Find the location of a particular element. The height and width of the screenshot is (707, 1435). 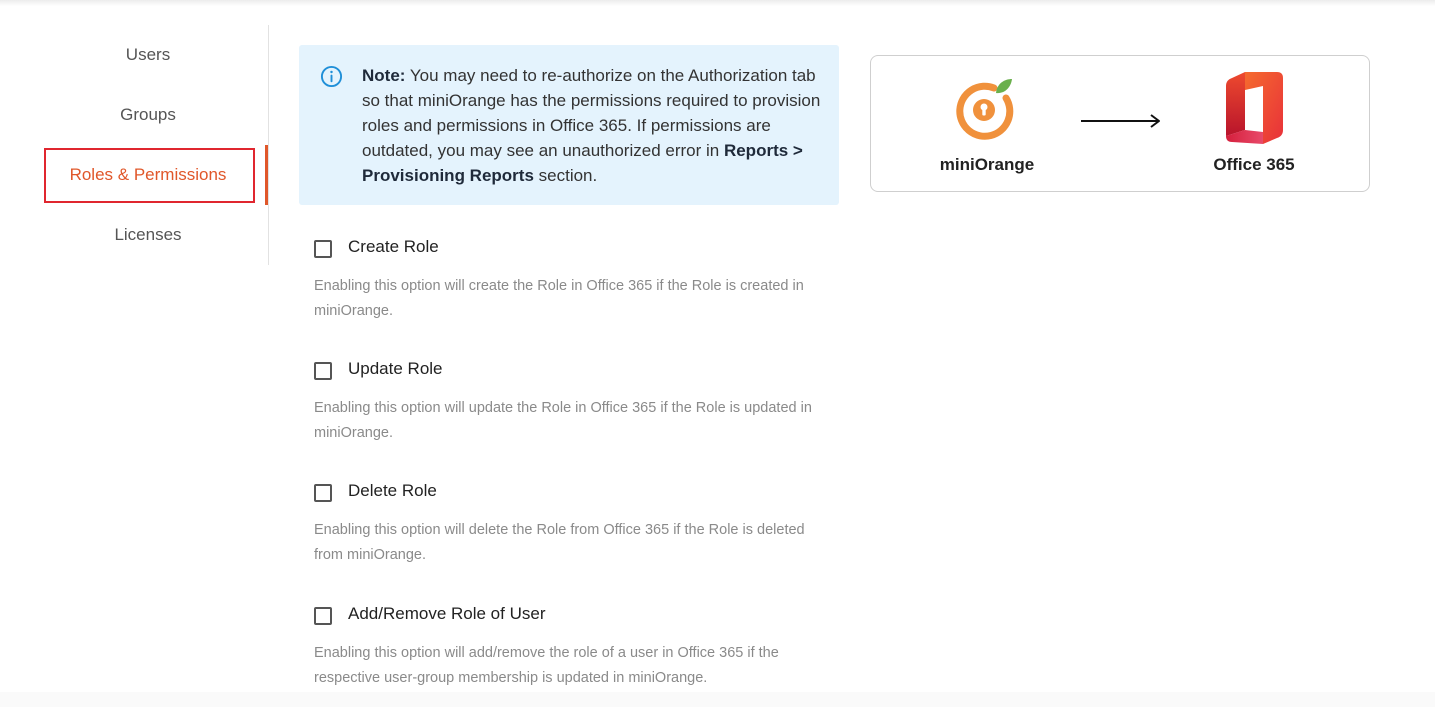

option-title: Update Role is located at coordinates (395, 368).